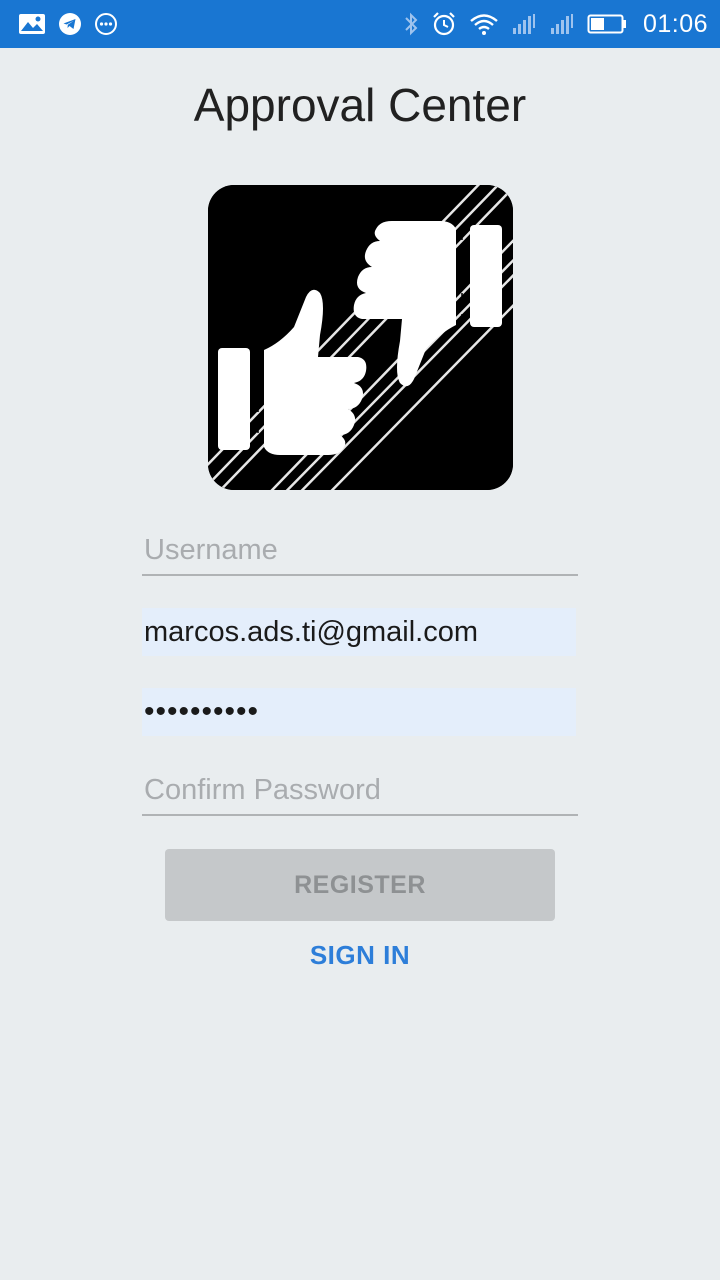  Describe the element at coordinates (360, 105) in the screenshot. I see `page-title: Approval Center` at that location.